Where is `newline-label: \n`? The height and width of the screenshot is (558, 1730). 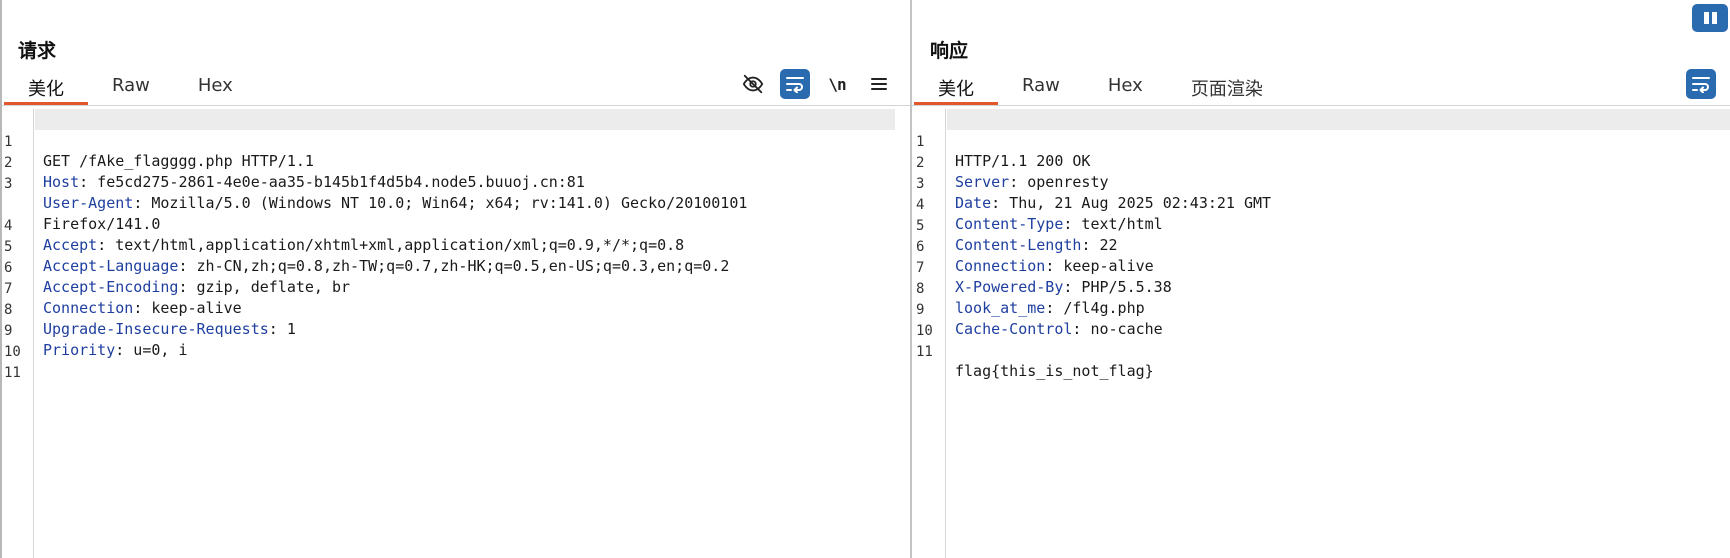 newline-label: \n is located at coordinates (837, 84).